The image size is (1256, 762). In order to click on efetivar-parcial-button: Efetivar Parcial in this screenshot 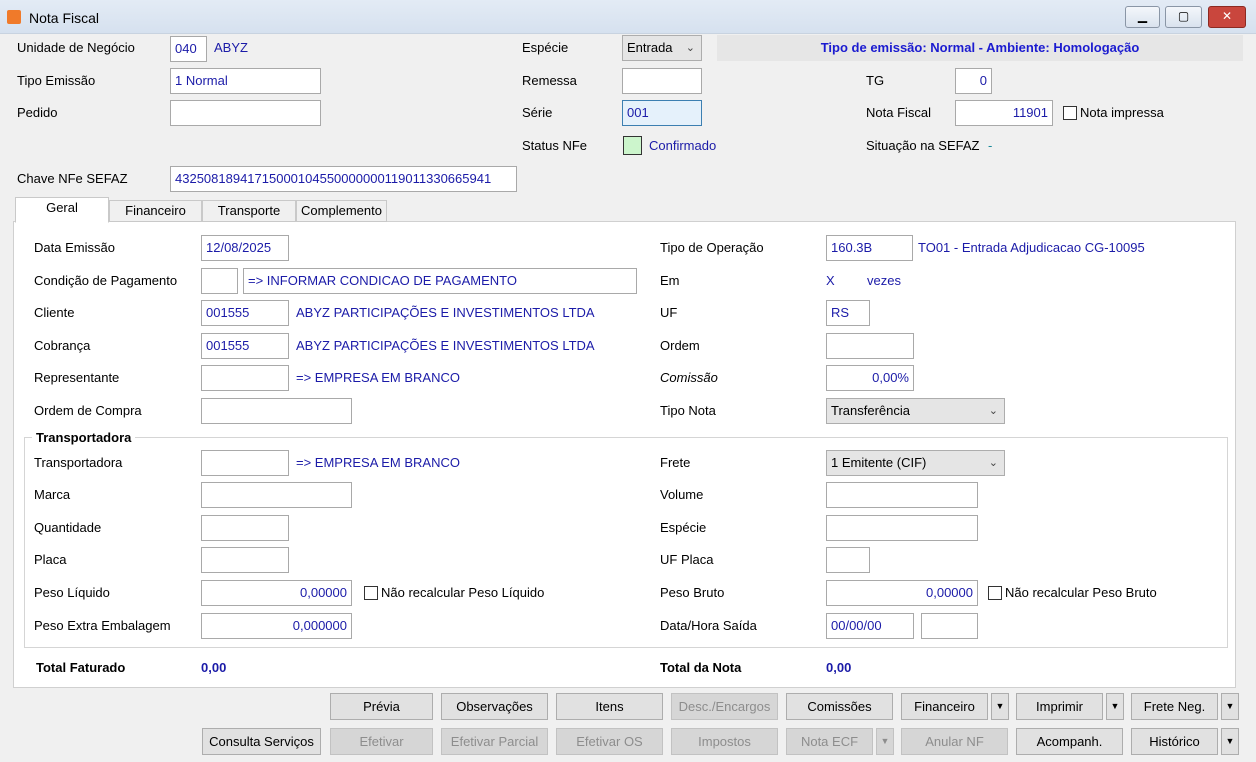, I will do `click(494, 741)`.